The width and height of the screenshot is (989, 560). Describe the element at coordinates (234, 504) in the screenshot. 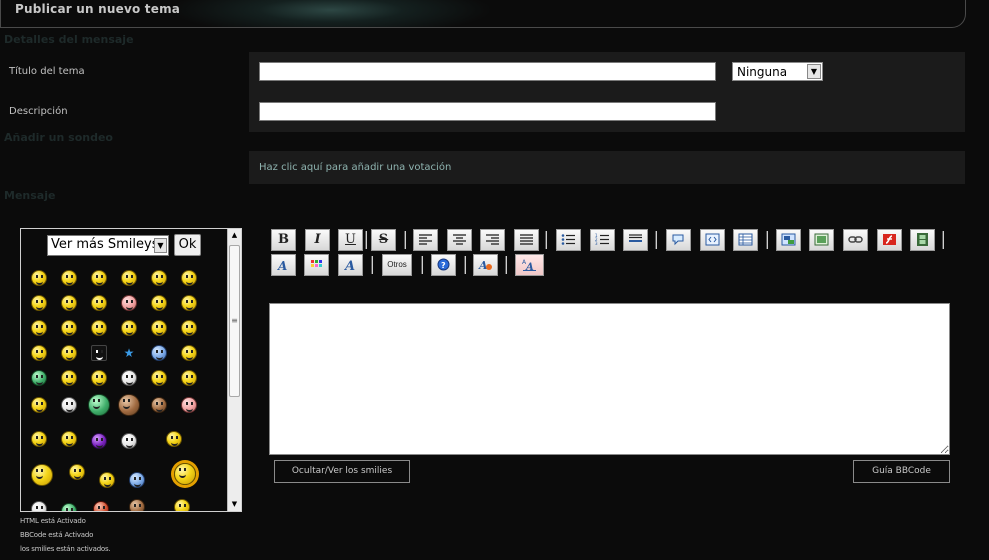

I see `scroll-down-icon: ▼` at that location.